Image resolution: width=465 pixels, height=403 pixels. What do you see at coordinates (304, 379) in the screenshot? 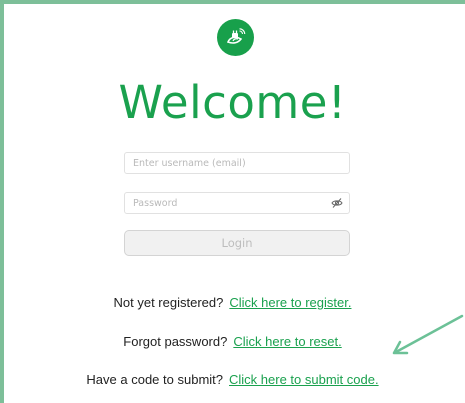
I see `submit-code-link: Click here to submit code.` at bounding box center [304, 379].